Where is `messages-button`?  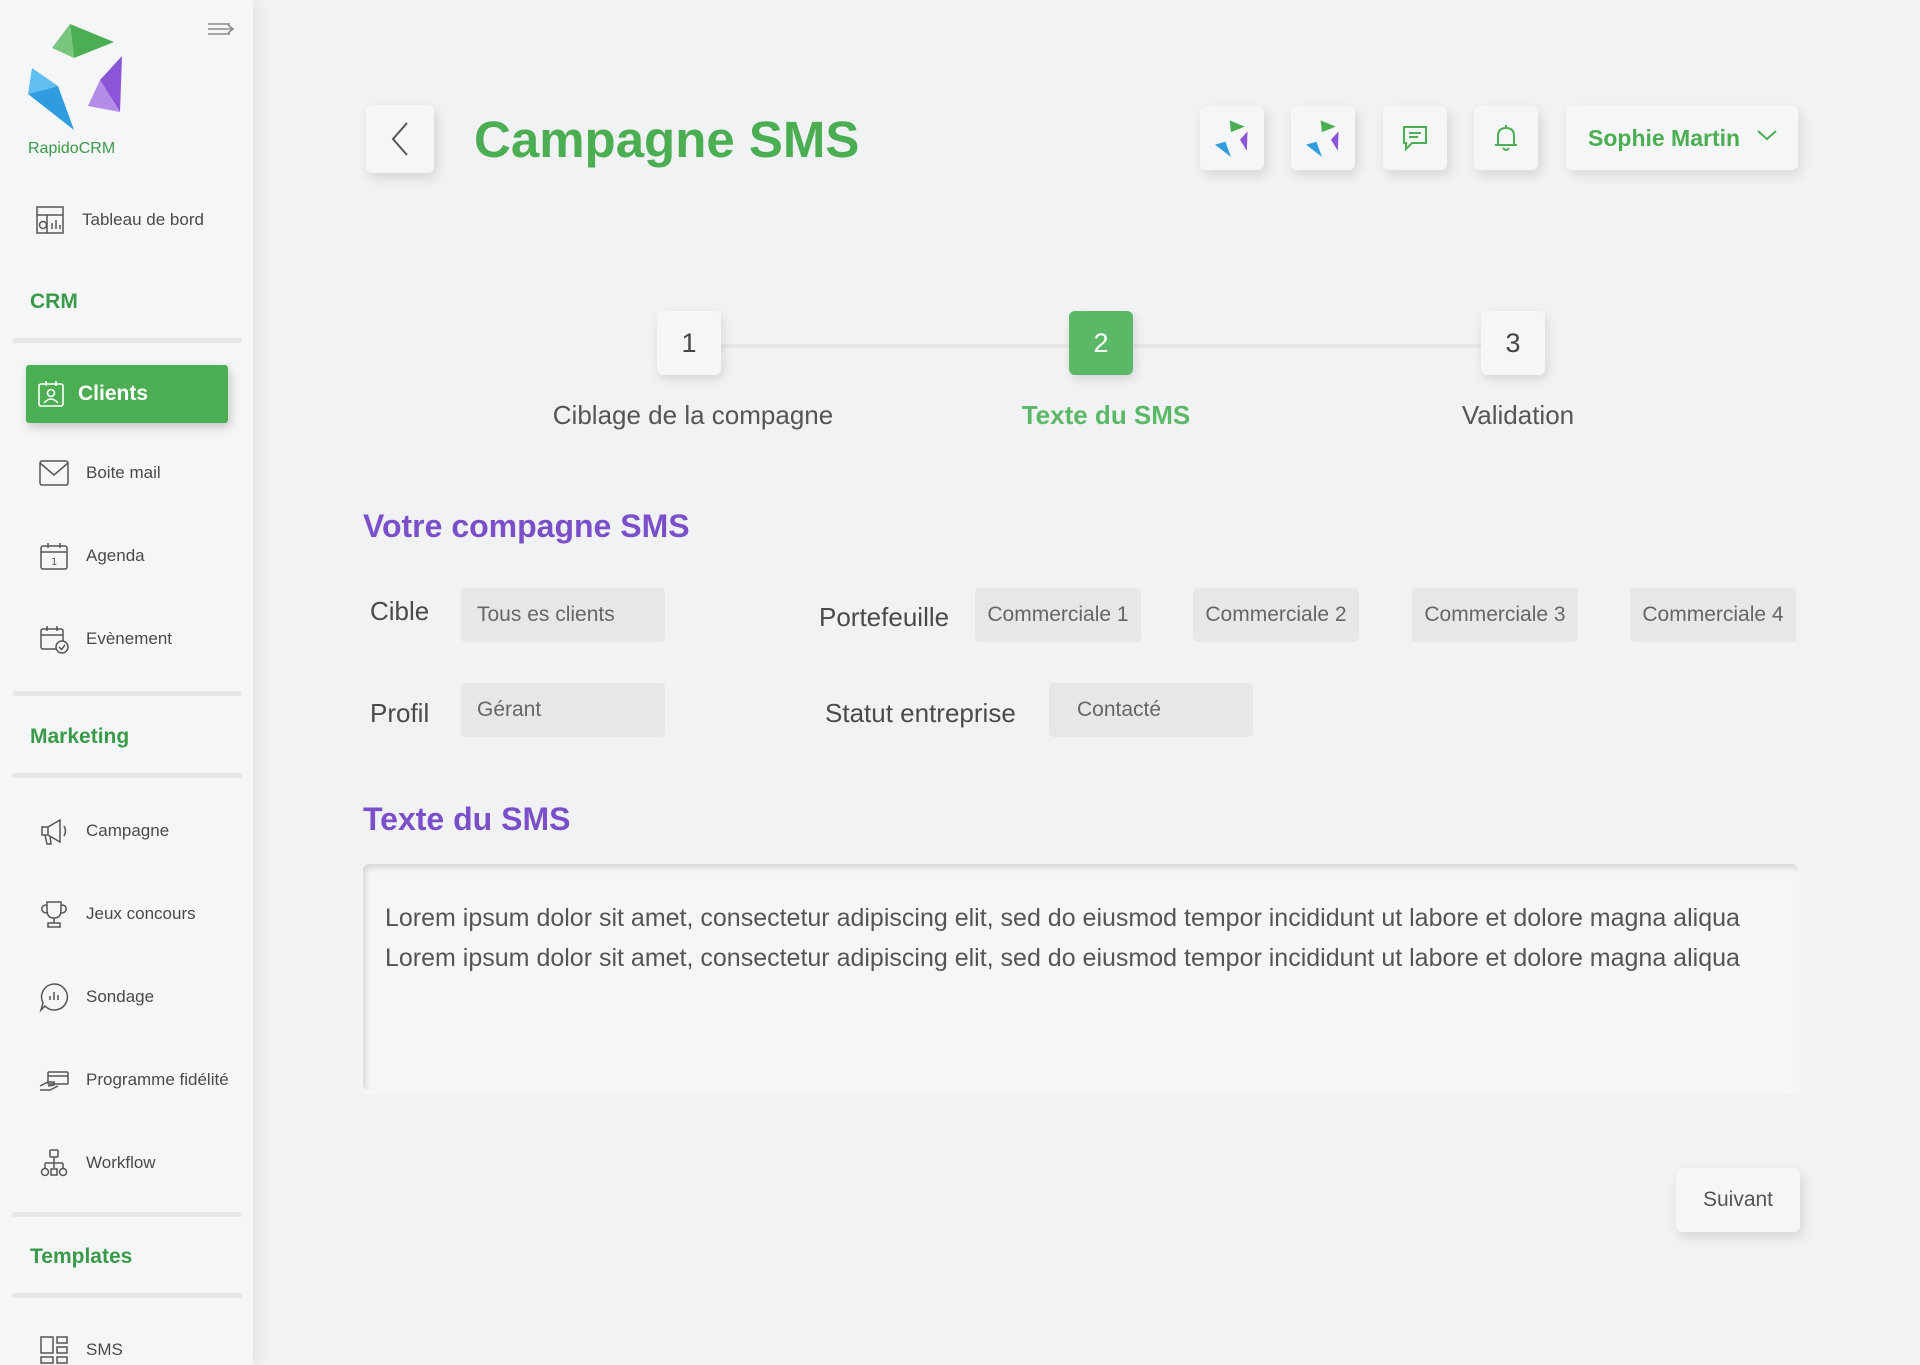 messages-button is located at coordinates (1415, 138).